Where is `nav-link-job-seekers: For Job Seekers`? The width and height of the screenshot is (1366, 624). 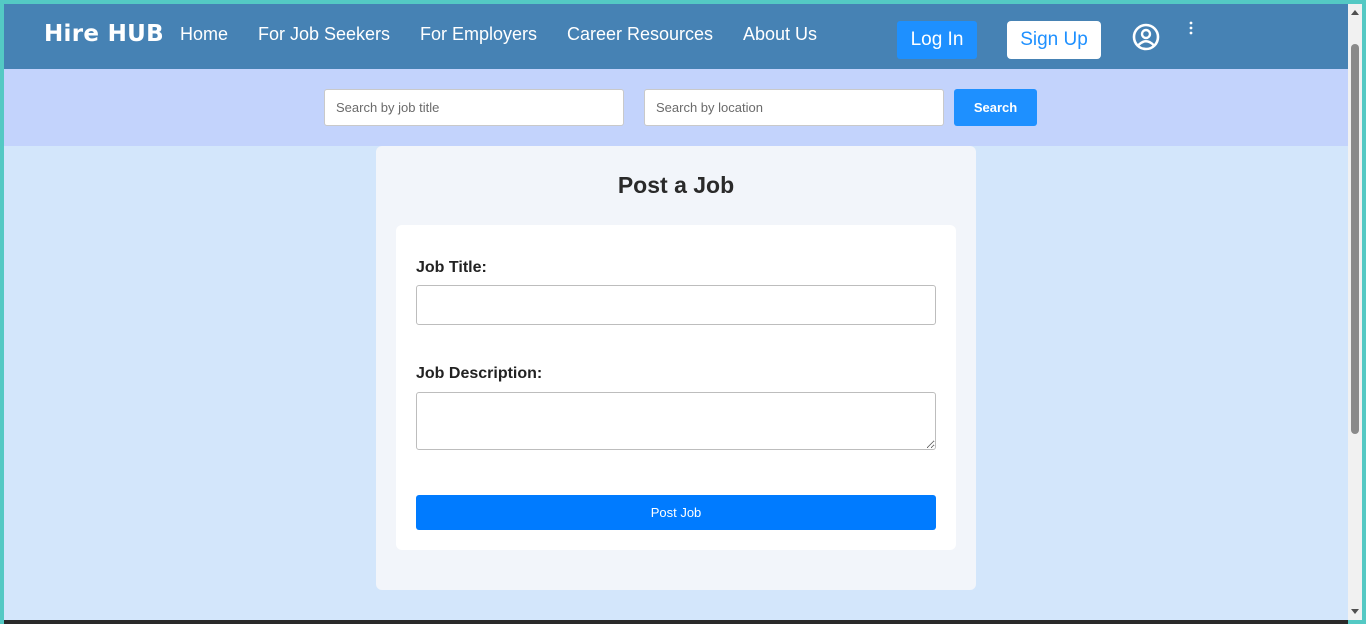
nav-link-job-seekers: For Job Seekers is located at coordinates (324, 34).